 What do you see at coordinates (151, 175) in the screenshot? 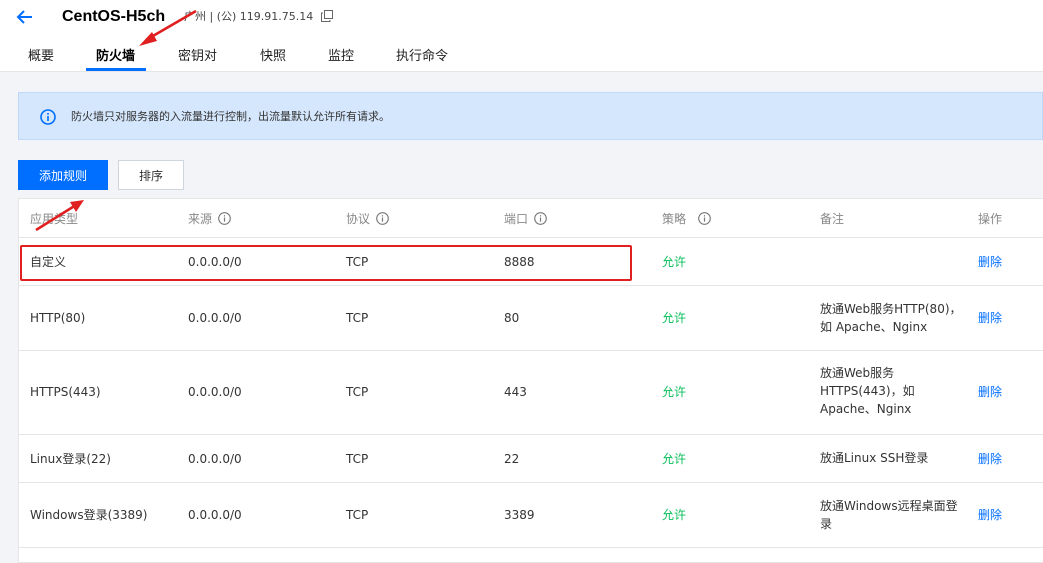
I see `sort-button: 排序` at bounding box center [151, 175].